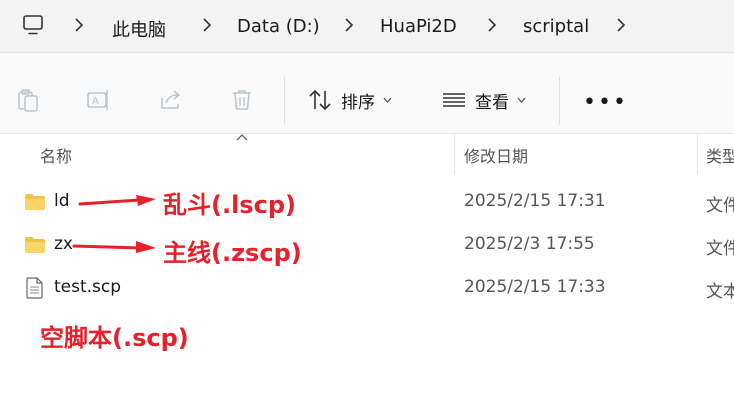  Describe the element at coordinates (33, 25) in the screenshot. I see `computer-icon` at that location.